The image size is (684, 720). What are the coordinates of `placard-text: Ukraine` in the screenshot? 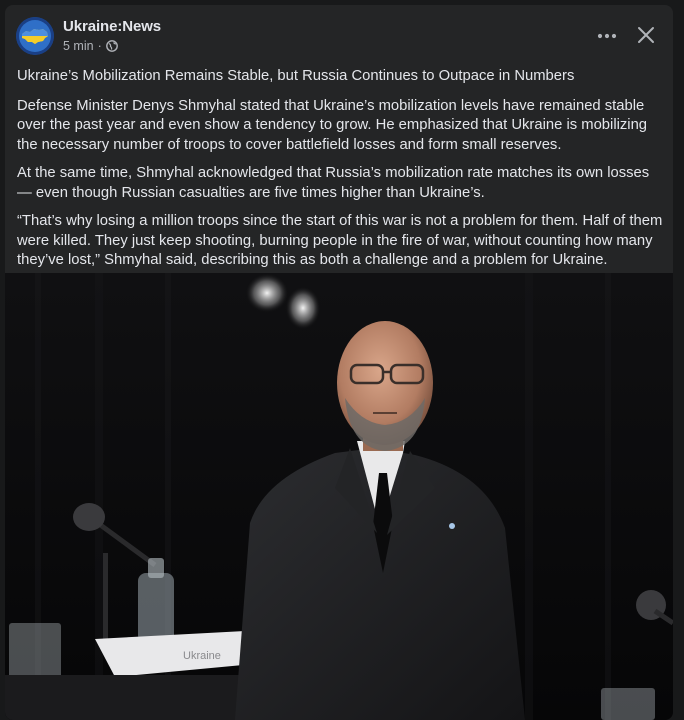 It's located at (202, 656).